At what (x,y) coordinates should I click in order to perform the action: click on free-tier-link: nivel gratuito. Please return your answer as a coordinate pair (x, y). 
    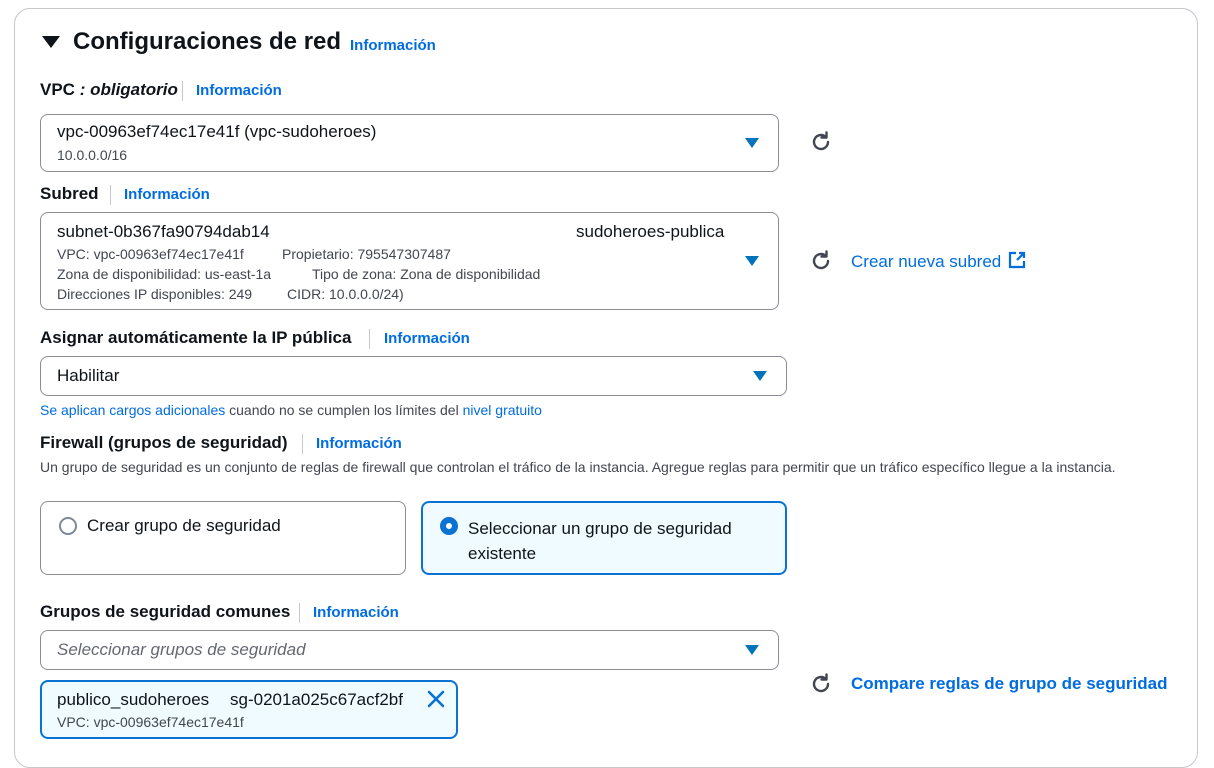
    Looking at the image, I should click on (502, 410).